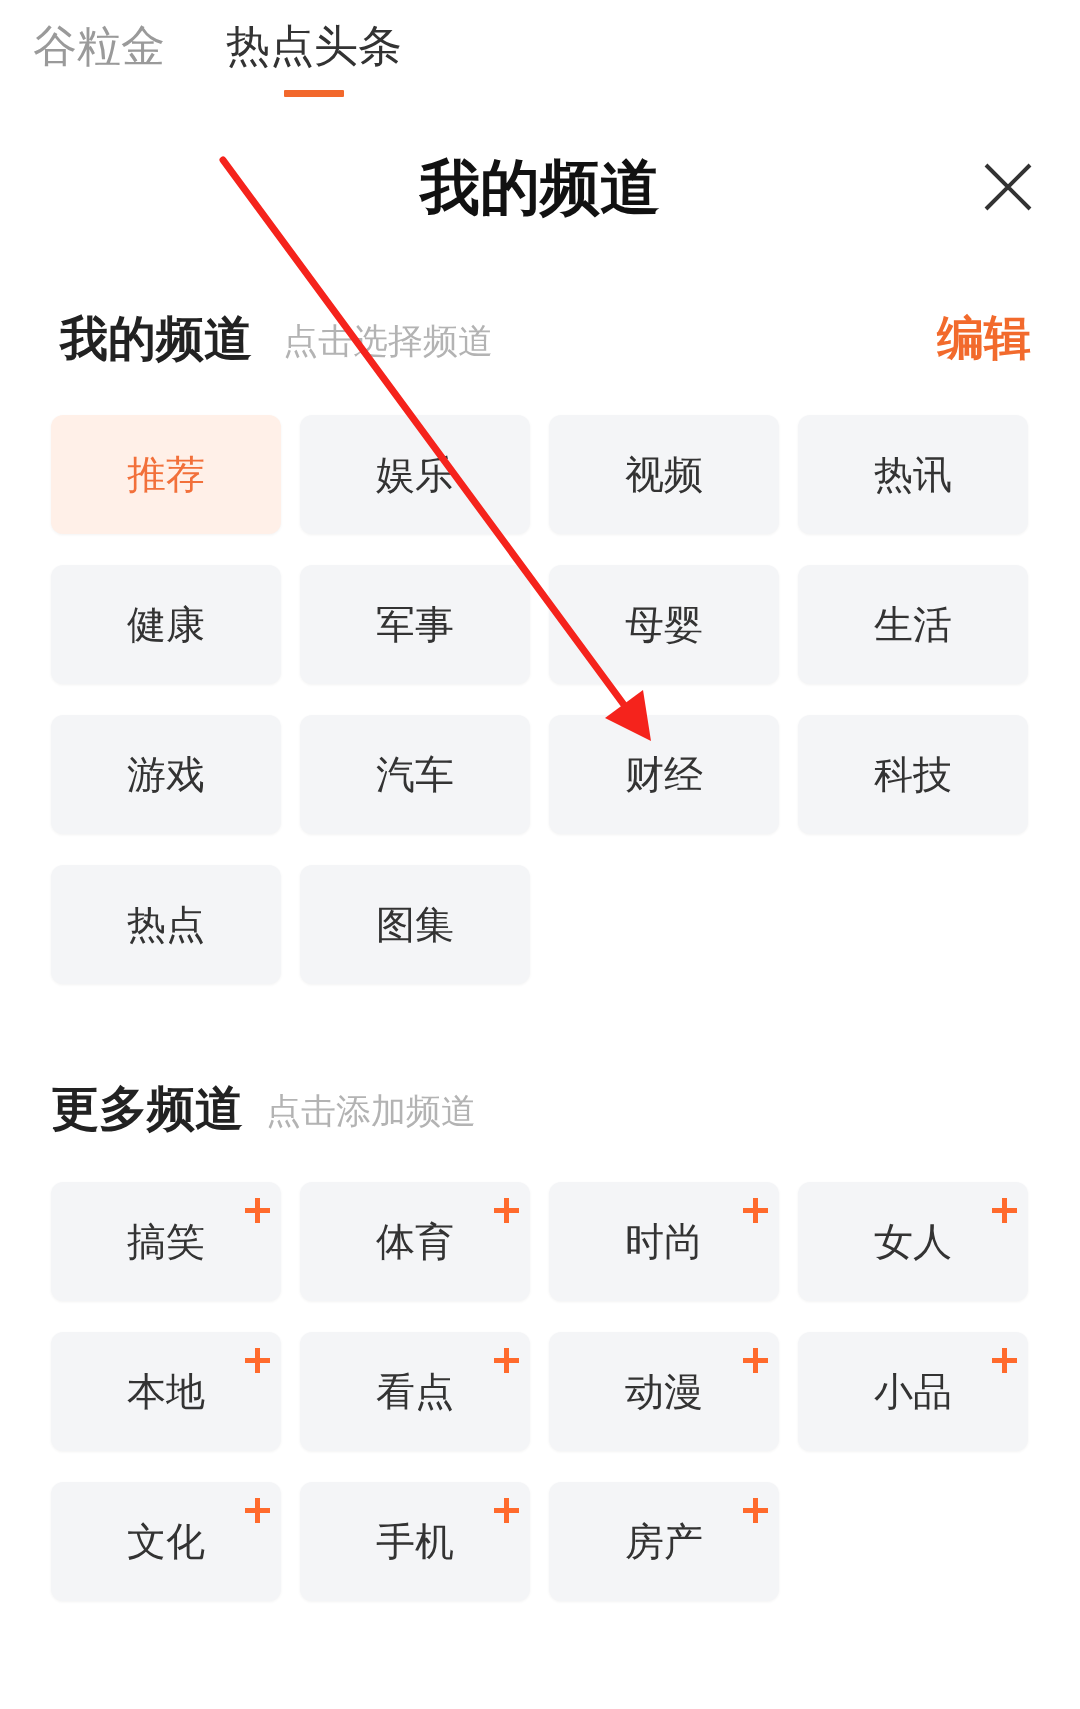 This screenshot has width=1080, height=1709. I want to click on channel-tile: 看点, so click(415, 1391).